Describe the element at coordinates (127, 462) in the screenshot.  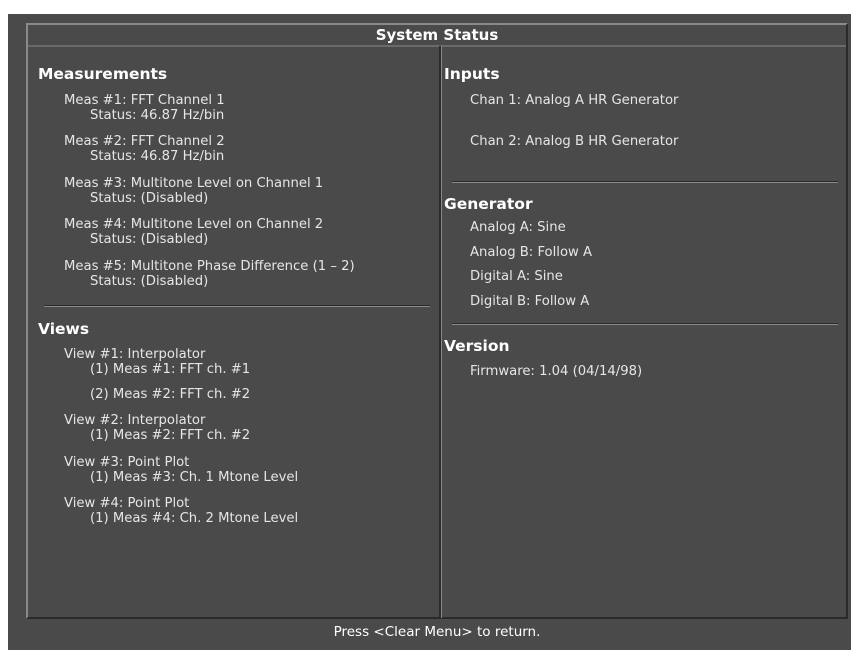
I see `view-3-label: View #3: Point Plot` at that location.